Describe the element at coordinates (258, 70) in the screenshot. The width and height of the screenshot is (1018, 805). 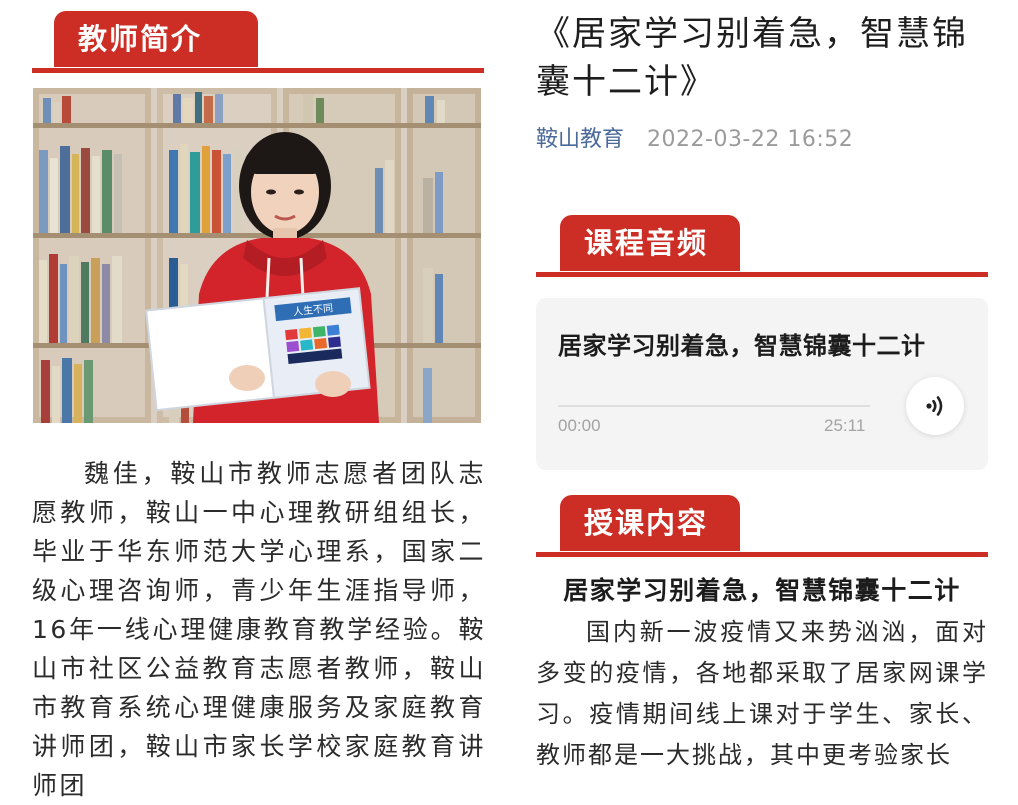
I see `teacher-intro-rule` at that location.